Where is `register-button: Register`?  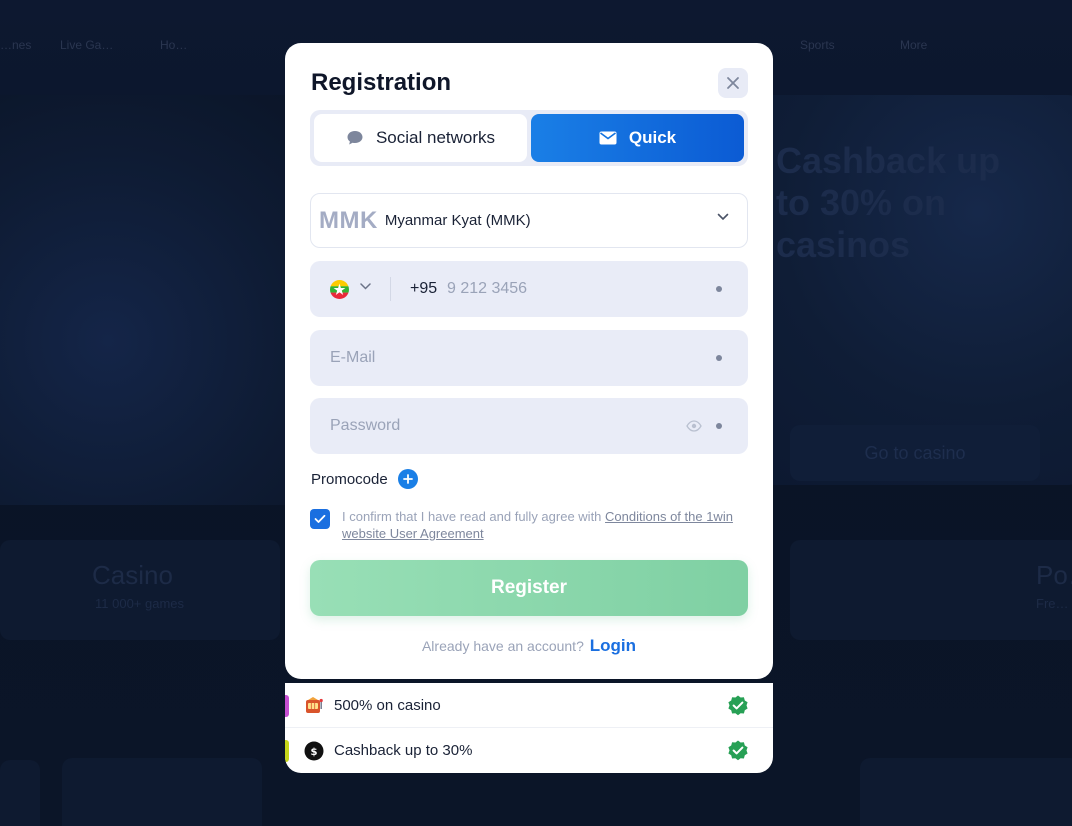
register-button: Register is located at coordinates (529, 588).